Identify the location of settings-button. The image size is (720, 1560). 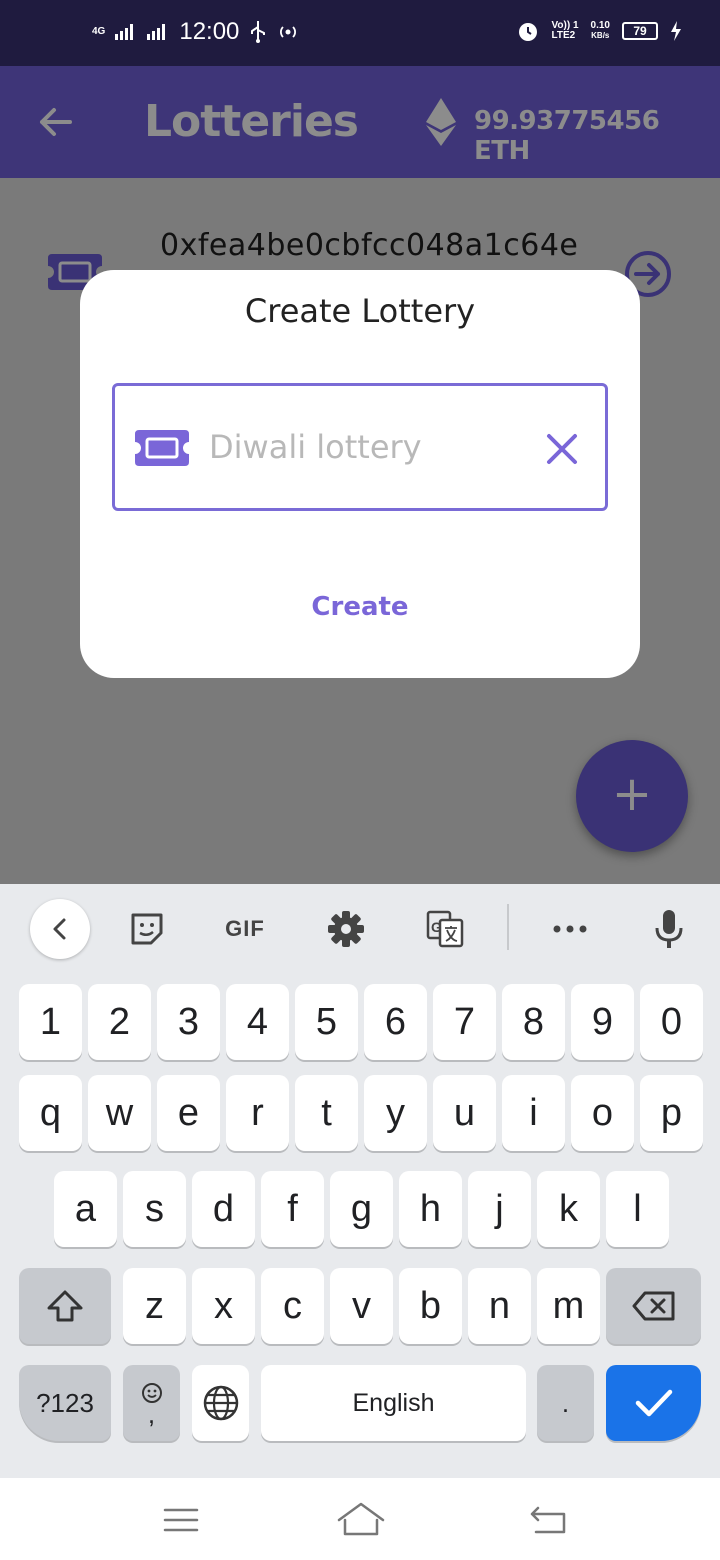
(346, 929).